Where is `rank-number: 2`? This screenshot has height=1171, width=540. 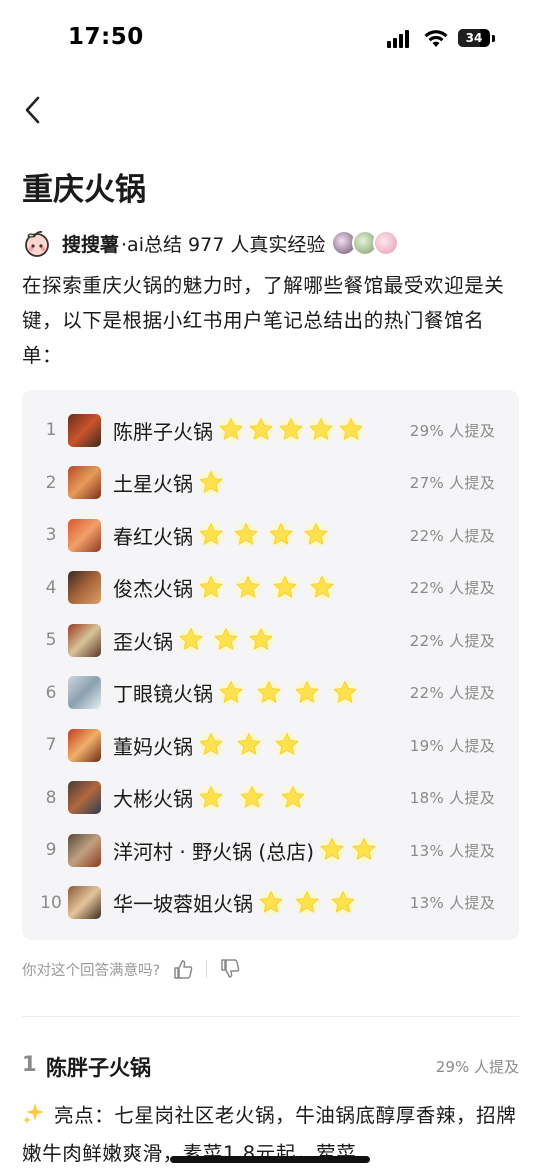 rank-number: 2 is located at coordinates (51, 482).